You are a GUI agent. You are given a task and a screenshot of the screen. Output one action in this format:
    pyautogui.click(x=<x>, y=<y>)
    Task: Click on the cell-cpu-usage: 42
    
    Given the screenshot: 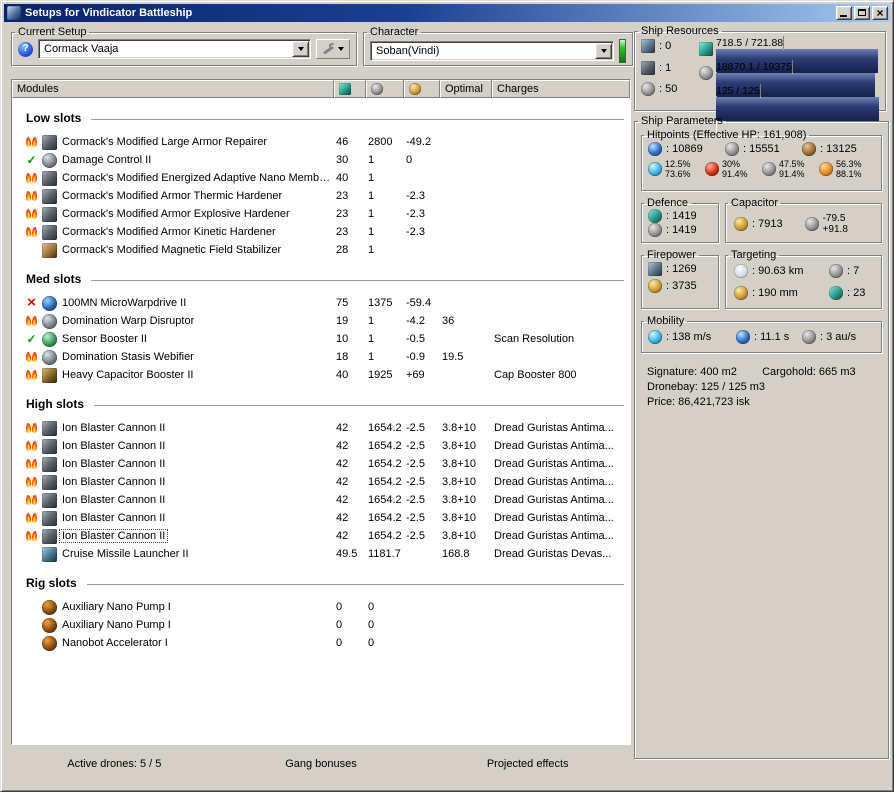 What is the action you would take?
    pyautogui.click(x=342, y=500)
    